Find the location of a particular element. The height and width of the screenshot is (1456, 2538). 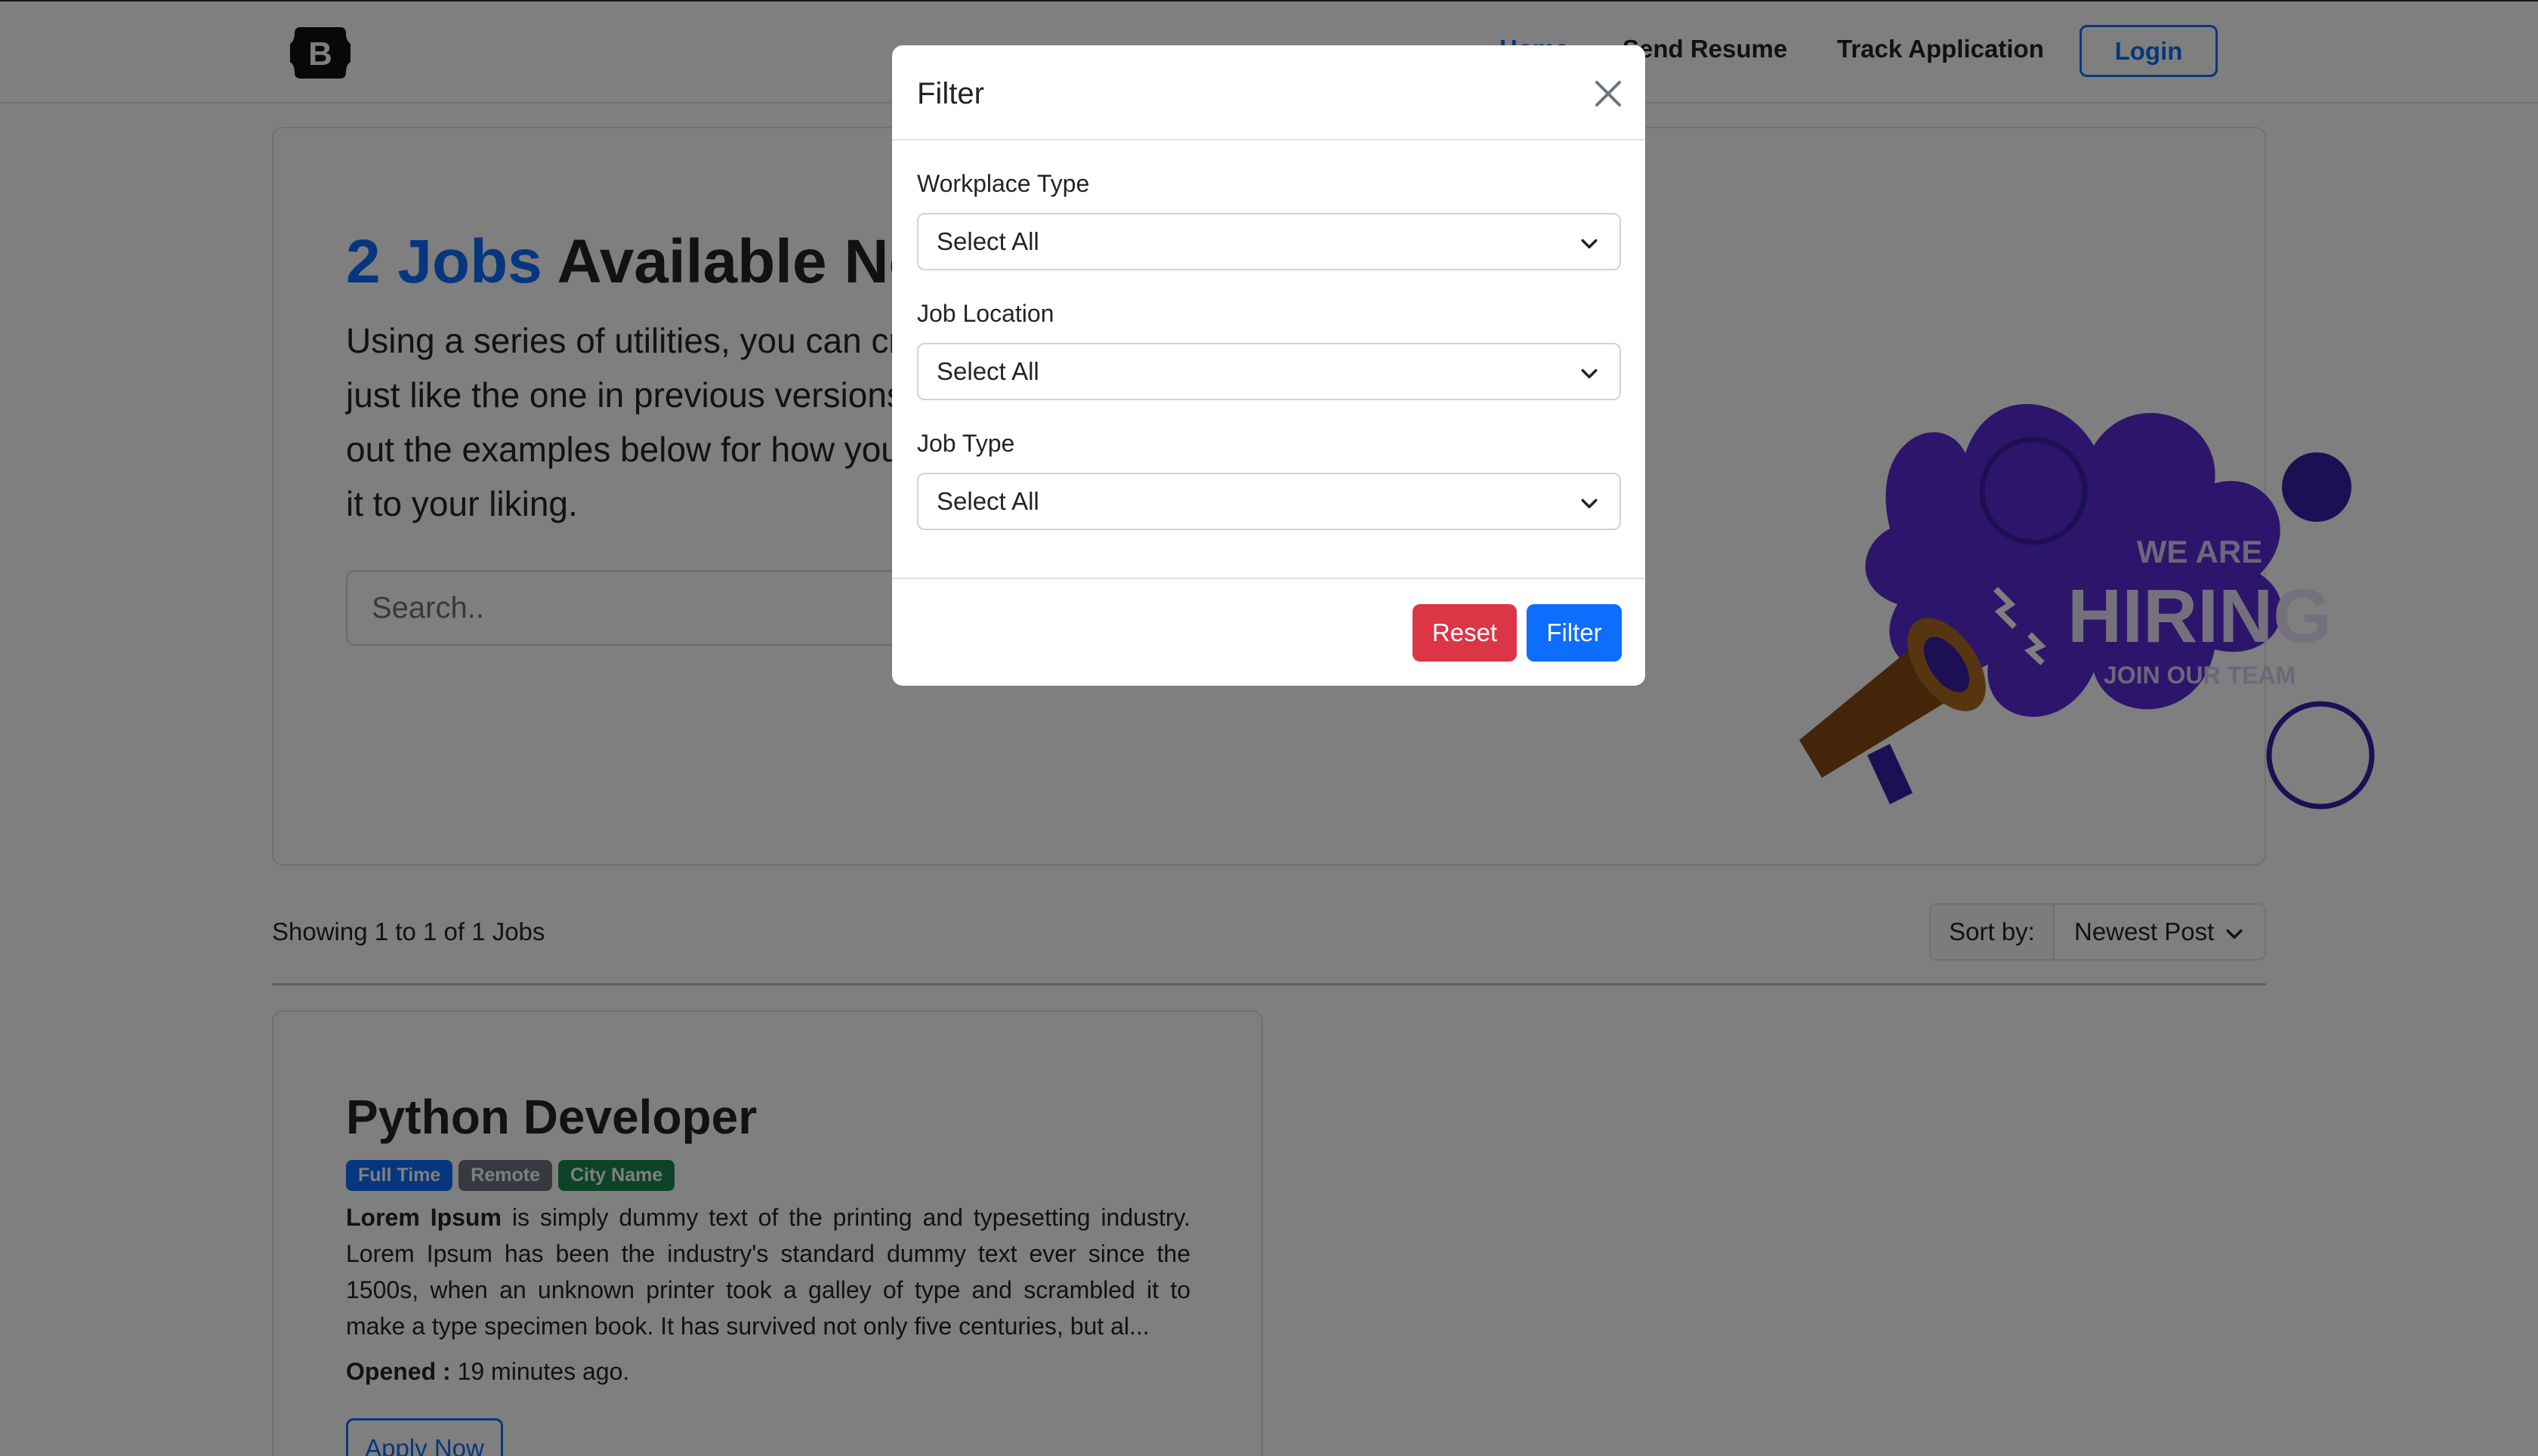

filter-button: Filter is located at coordinates (1574, 633).